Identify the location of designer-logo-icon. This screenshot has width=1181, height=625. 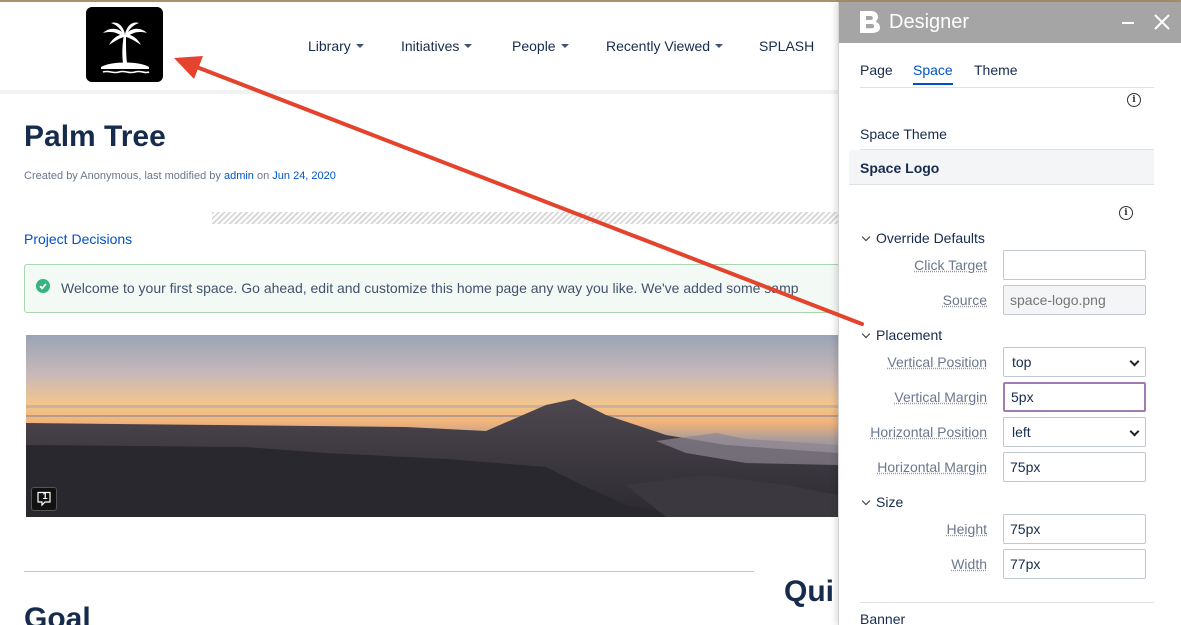
(870, 22).